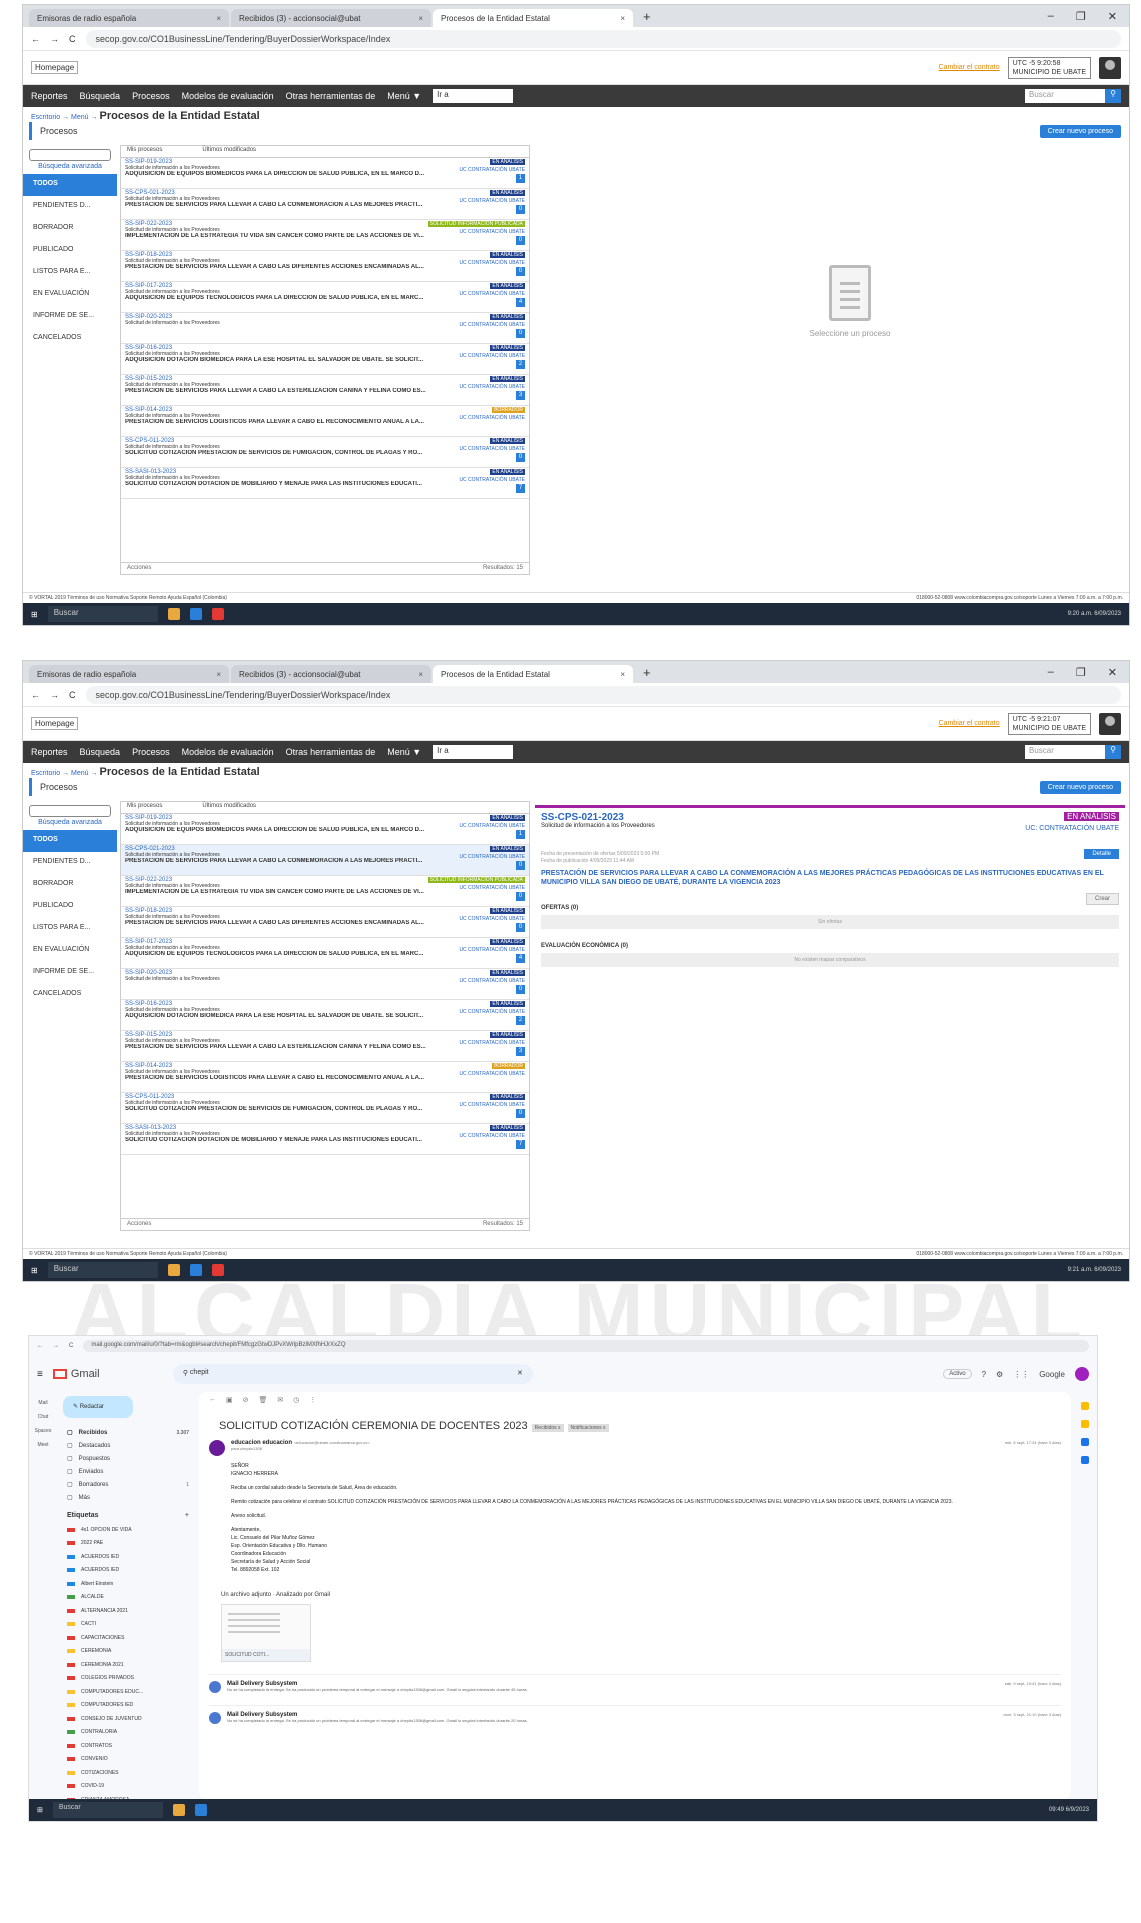 This screenshot has width=1141, height=1923. What do you see at coordinates (64, 117) in the screenshot?
I see `breadcrumb-links: Escritorio → Menú →` at bounding box center [64, 117].